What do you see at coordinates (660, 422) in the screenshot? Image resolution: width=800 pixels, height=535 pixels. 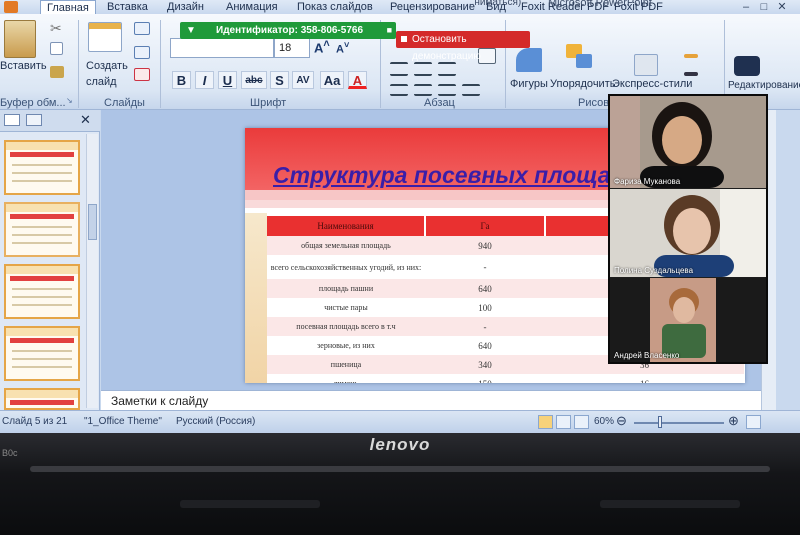 I see `zoom-slider-thumb` at bounding box center [660, 422].